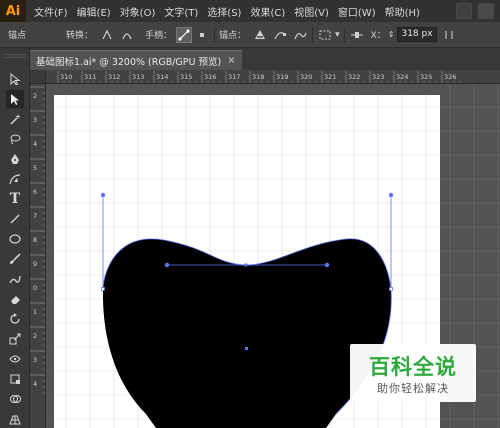  I want to click on anchor-label: 锚点, so click(17, 36).